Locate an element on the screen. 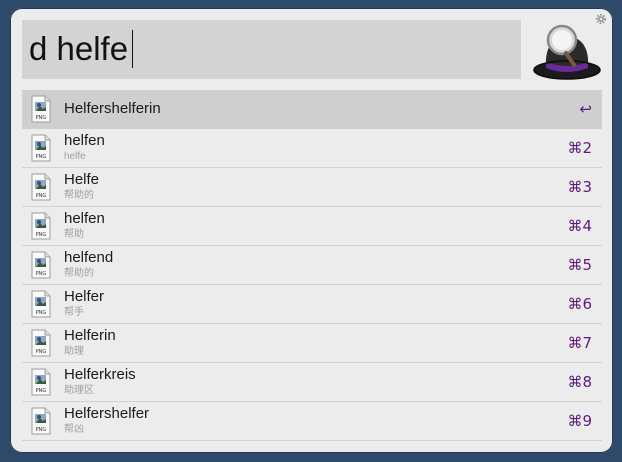 This screenshot has height=462, width=622. result-title: Helferkreis is located at coordinates (100, 374).